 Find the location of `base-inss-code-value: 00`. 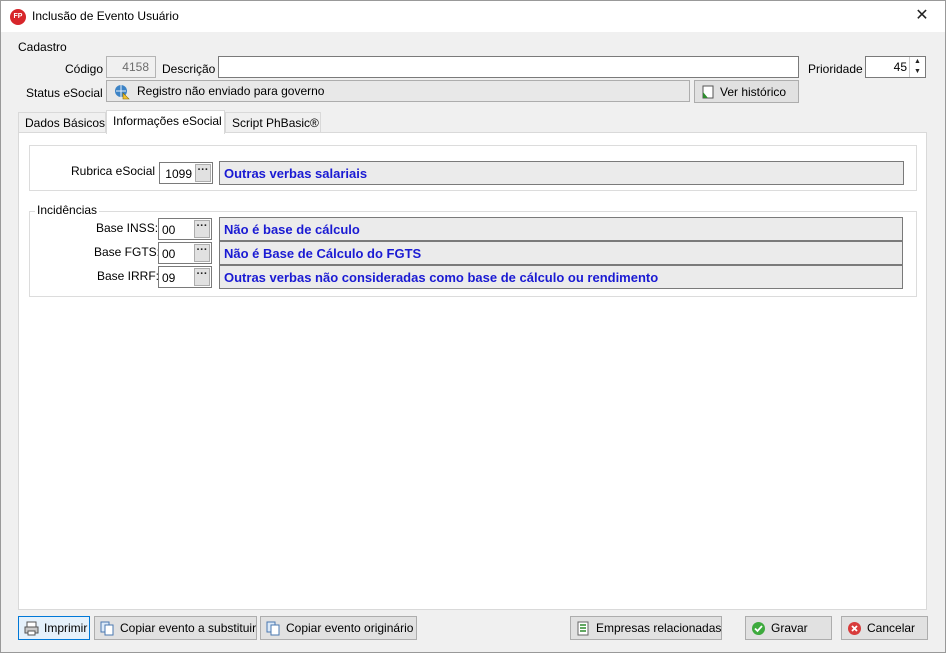

base-inss-code-value: 00 is located at coordinates (169, 230).